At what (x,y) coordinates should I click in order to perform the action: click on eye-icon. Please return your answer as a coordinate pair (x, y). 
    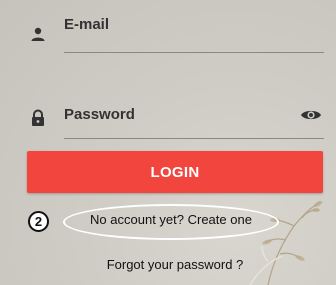
    Looking at the image, I should click on (311, 115).